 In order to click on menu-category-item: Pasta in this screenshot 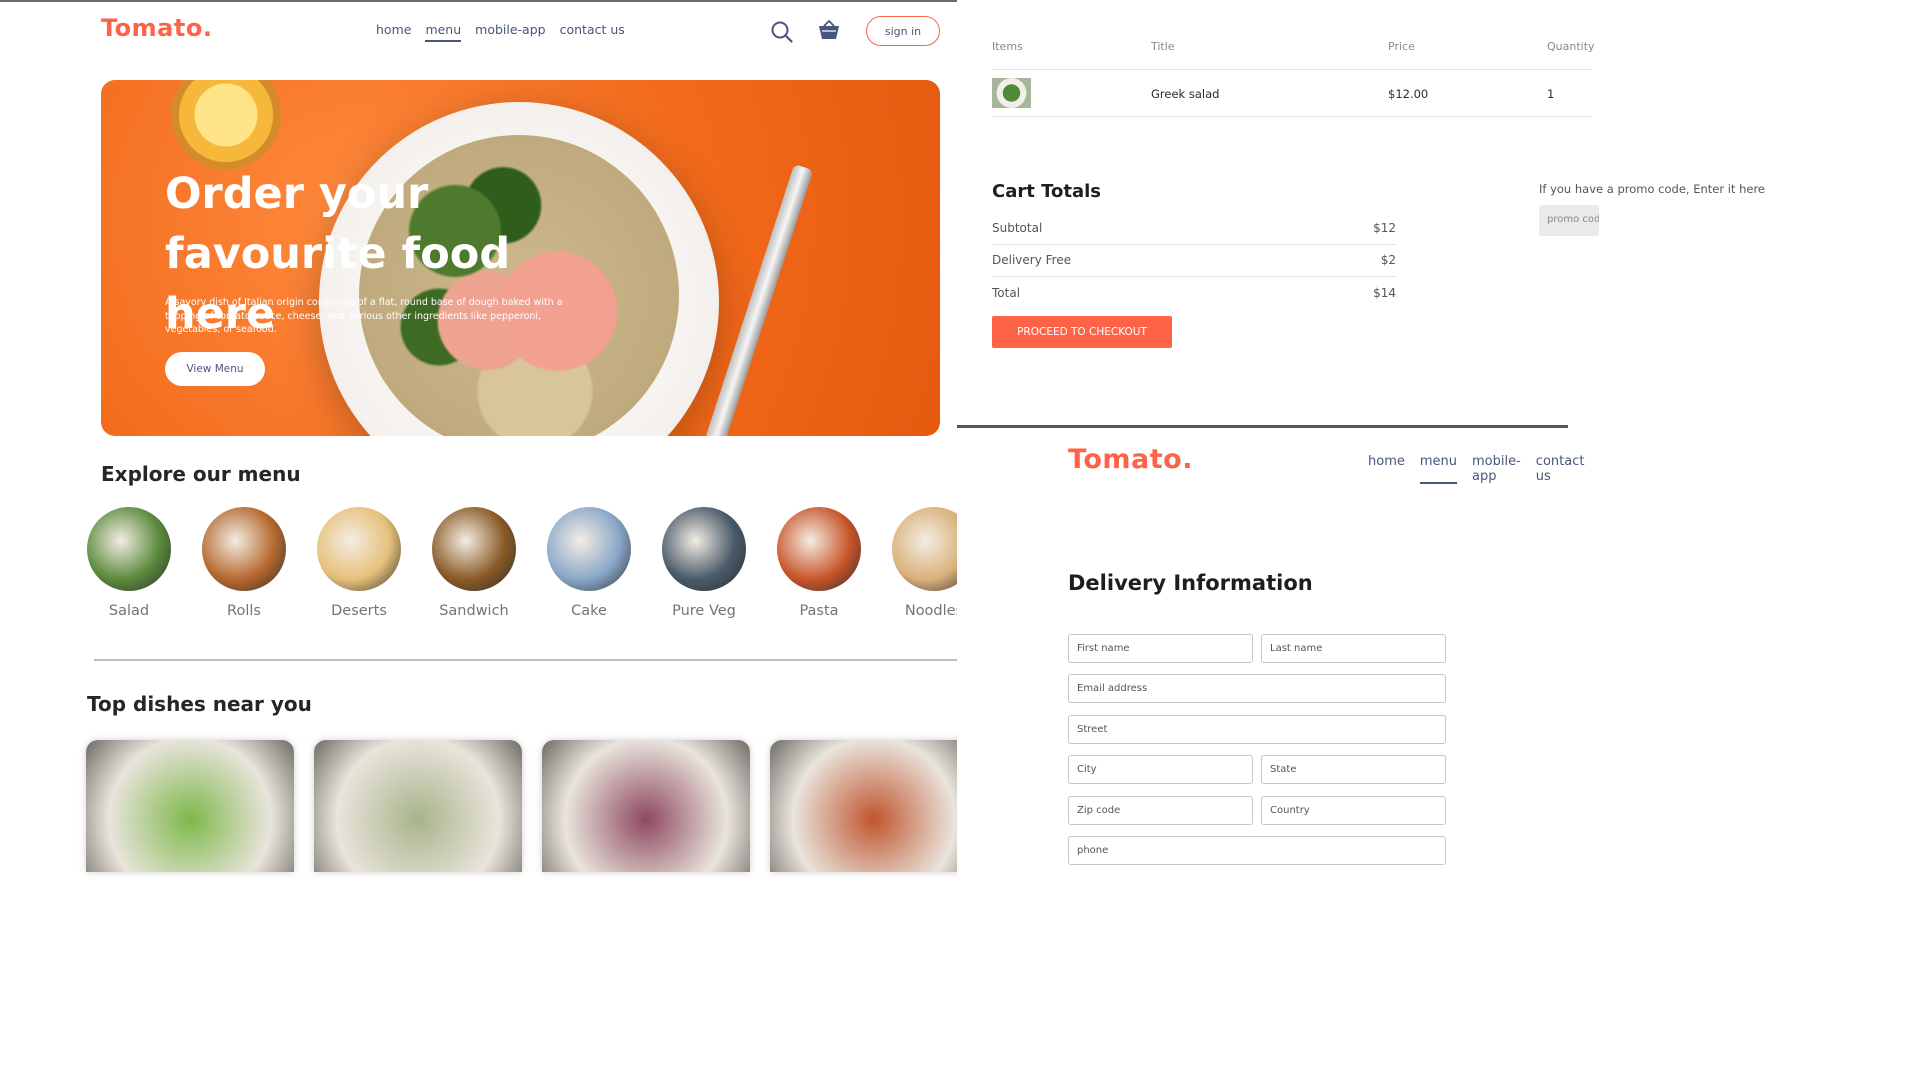, I will do `click(819, 563)`.